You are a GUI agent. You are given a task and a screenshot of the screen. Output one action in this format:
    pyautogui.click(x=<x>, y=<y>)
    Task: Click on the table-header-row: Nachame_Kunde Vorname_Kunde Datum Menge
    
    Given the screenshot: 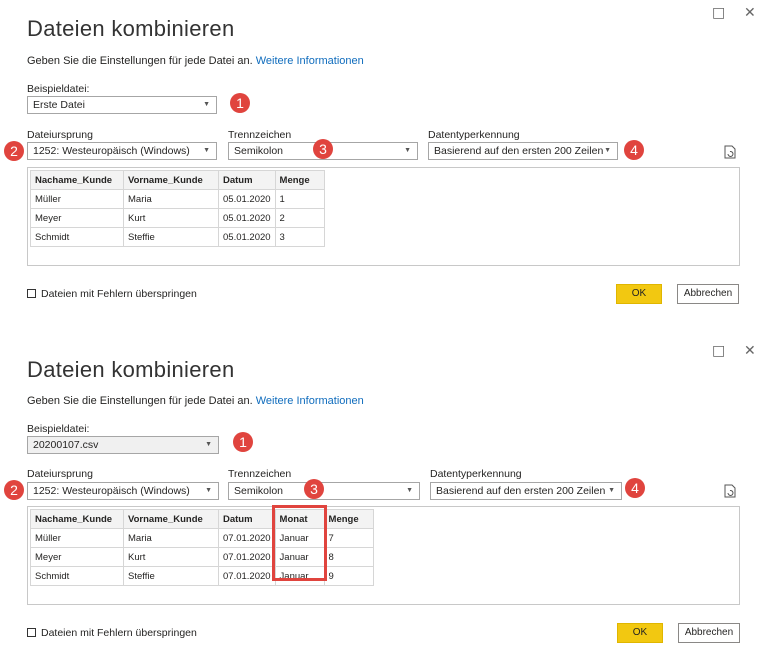 What is the action you would take?
    pyautogui.click(x=177, y=180)
    